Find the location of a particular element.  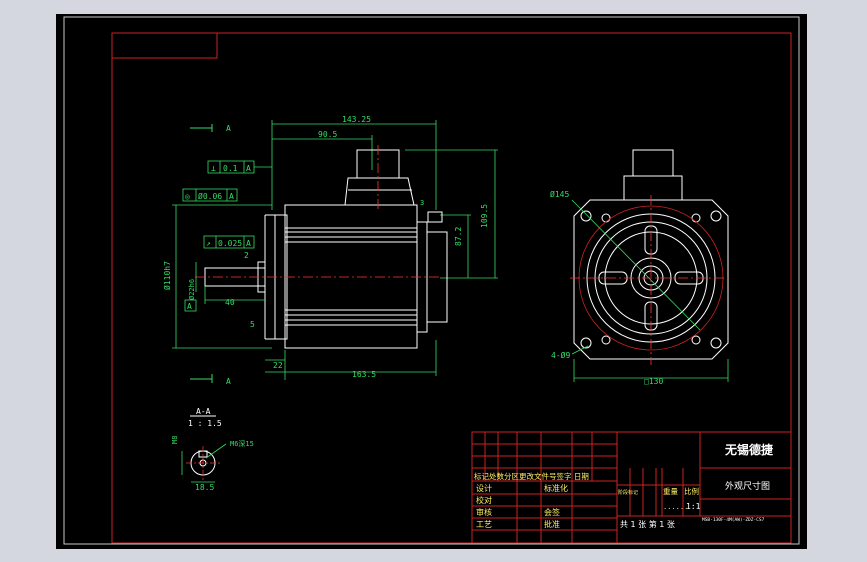

motor-body is located at coordinates (326, 249).